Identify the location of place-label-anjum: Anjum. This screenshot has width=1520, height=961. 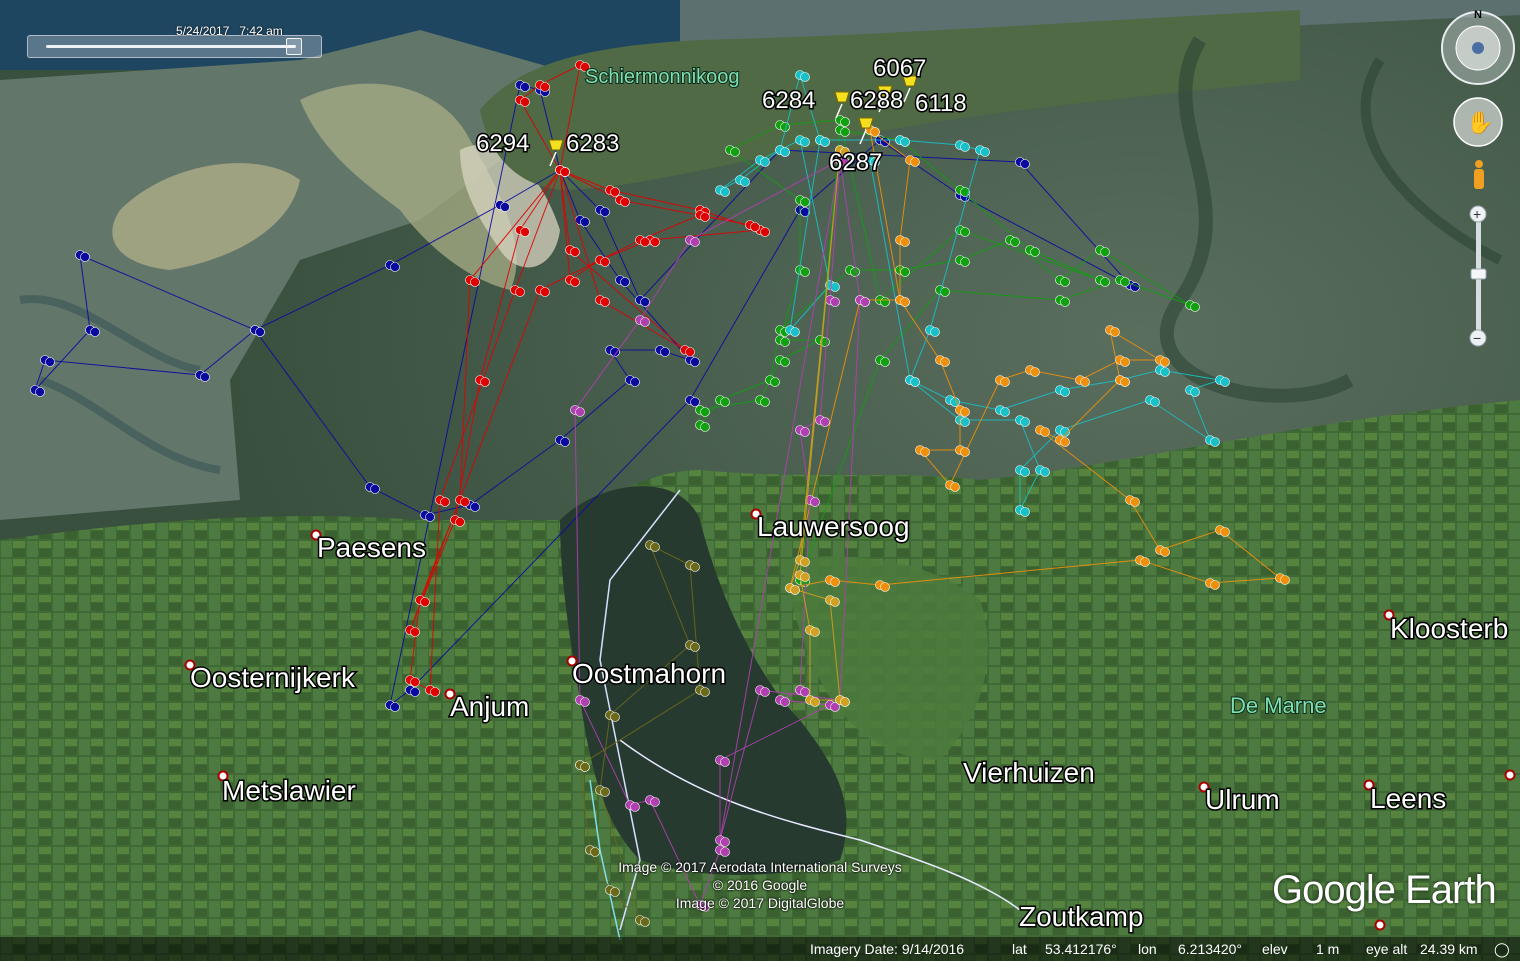
(490, 707).